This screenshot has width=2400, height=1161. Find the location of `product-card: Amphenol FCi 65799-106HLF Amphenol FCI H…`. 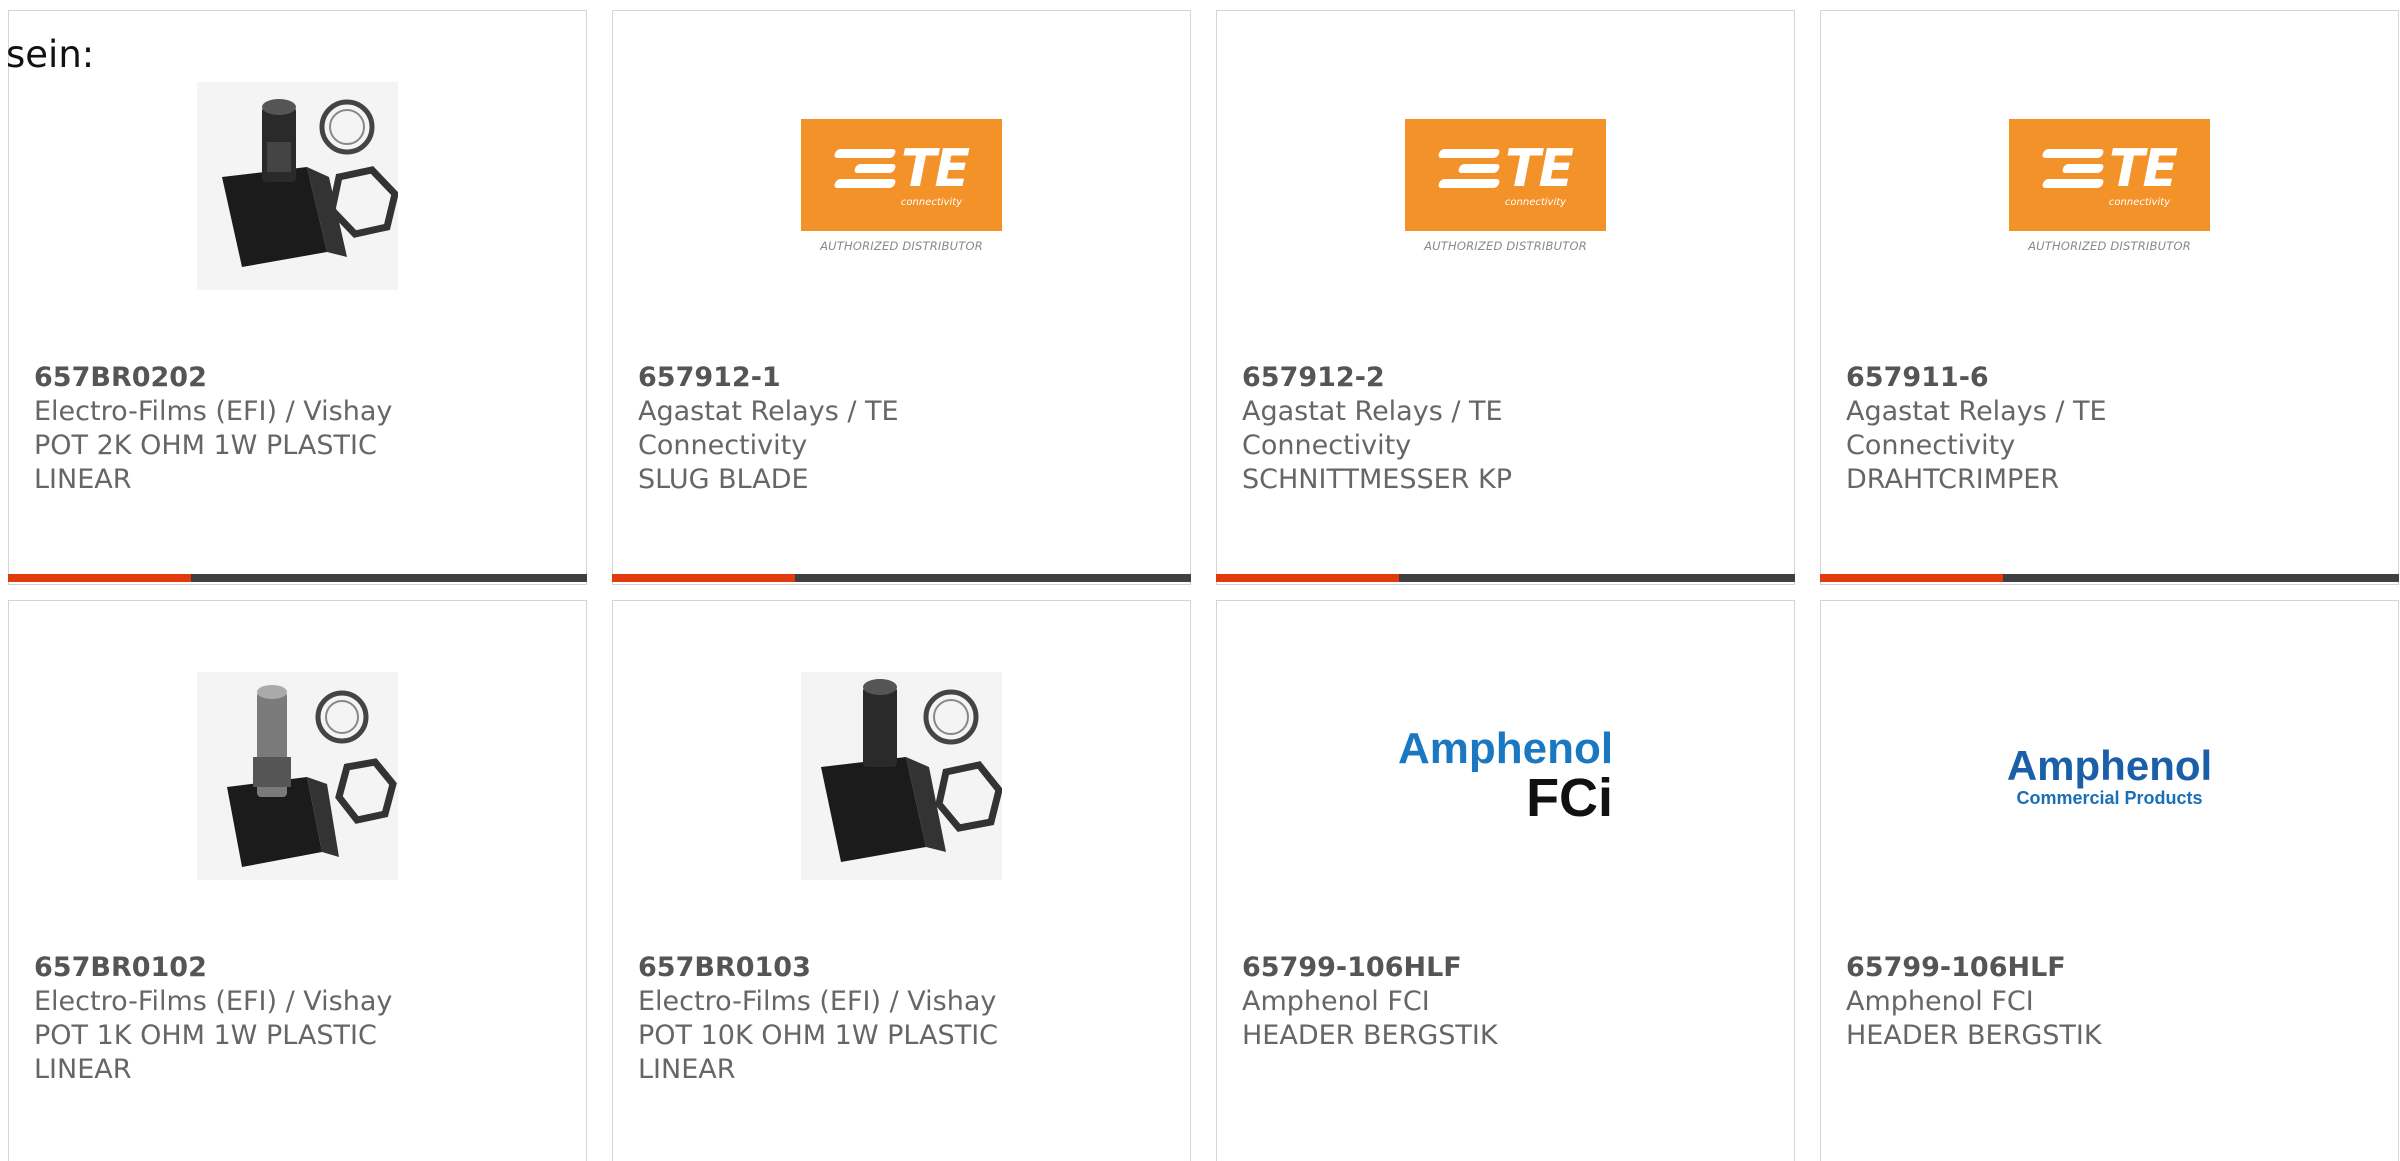

product-card: Amphenol FCi 65799-106HLF Amphenol FCI H… is located at coordinates (1505, 880).